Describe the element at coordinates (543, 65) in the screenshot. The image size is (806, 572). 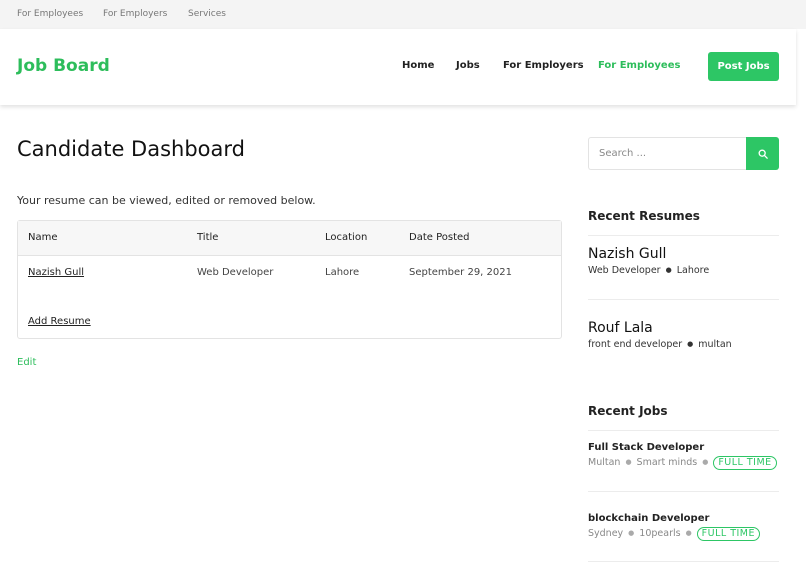
I see `nav-item-for-employers: For Employers` at that location.